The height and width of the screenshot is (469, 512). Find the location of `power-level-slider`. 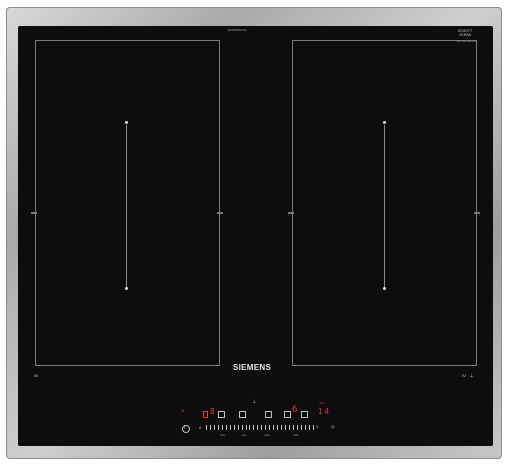

power-level-slider is located at coordinates (260, 427).